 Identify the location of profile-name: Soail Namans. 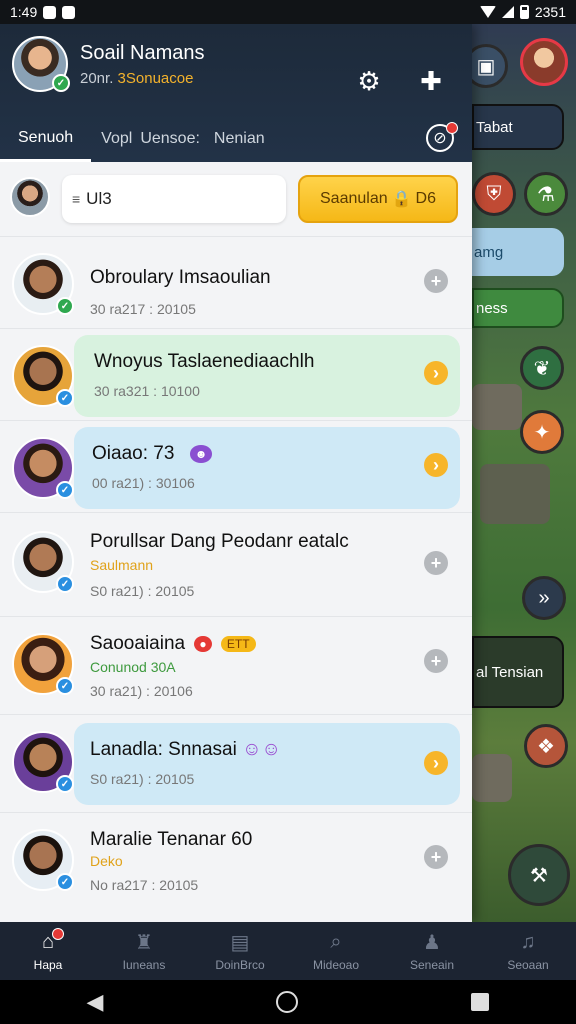
(142, 53).